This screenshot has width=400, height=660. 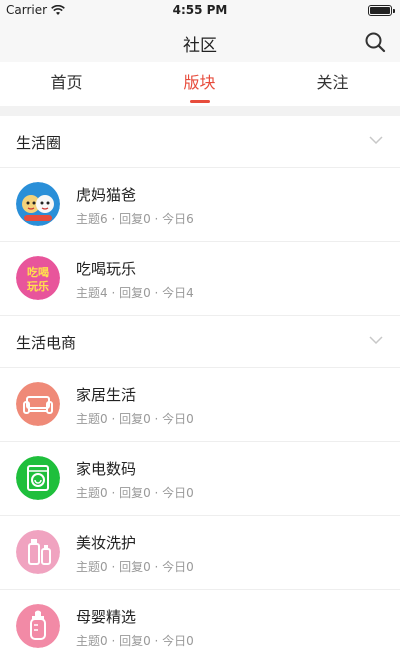 I want to click on tab-boards: 版块, so click(x=199, y=84).